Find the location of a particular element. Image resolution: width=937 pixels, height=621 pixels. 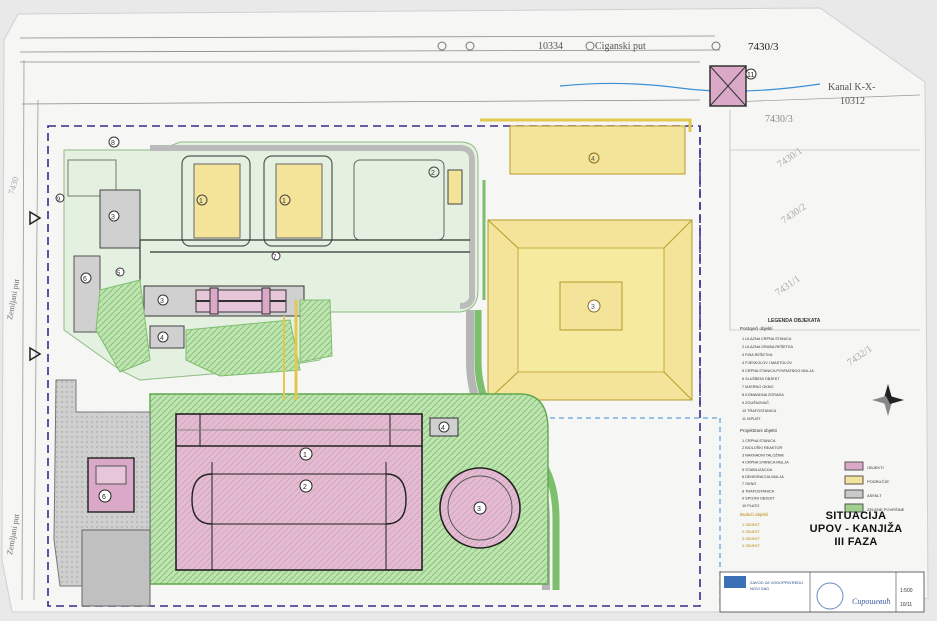

stamp-scale: 1:500 is located at coordinates (906, 591).